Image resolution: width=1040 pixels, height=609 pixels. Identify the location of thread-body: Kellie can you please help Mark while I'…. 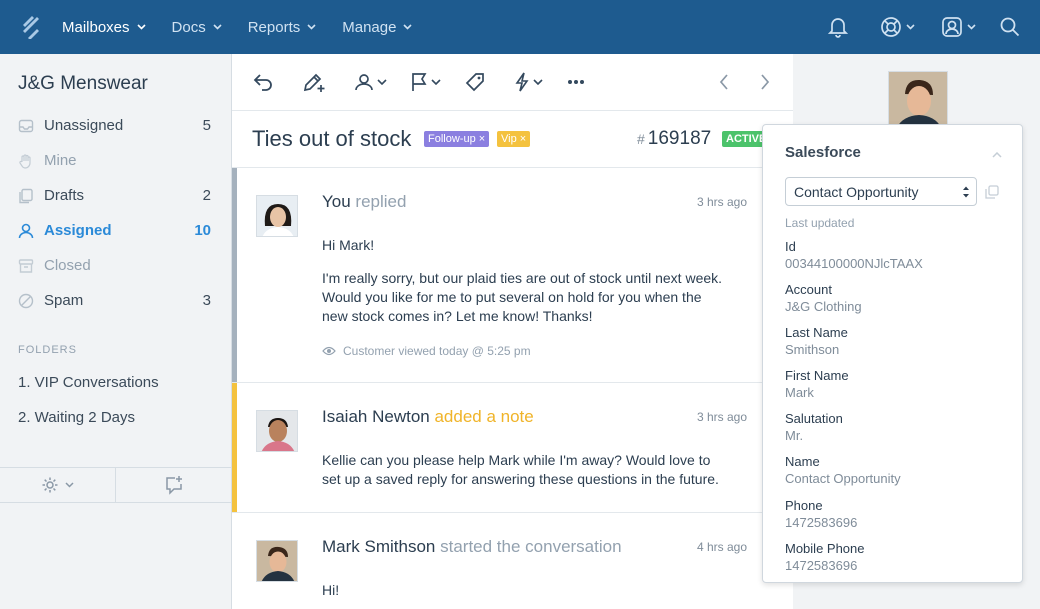
(520, 469).